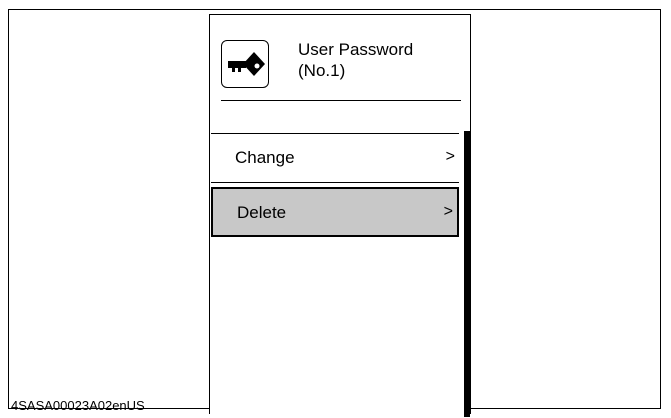 Image resolution: width=671 pixels, height=418 pixels. What do you see at coordinates (265, 157) in the screenshot?
I see `menu-item-change-label: Change` at bounding box center [265, 157].